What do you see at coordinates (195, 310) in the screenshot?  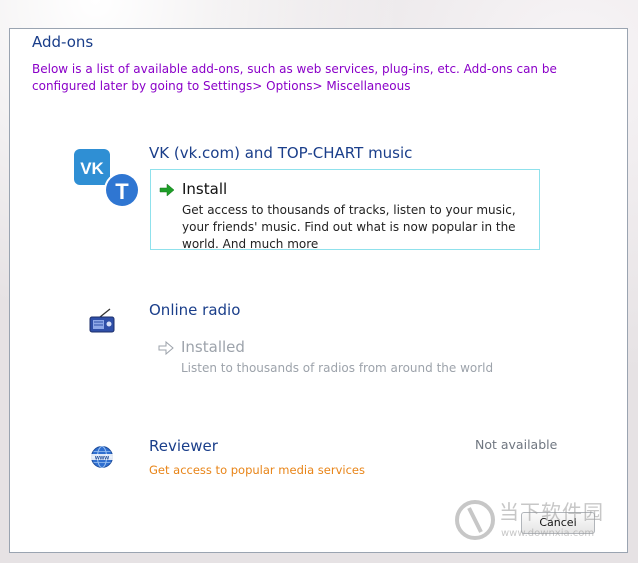 I see `addon-title-radio: Online radio` at bounding box center [195, 310].